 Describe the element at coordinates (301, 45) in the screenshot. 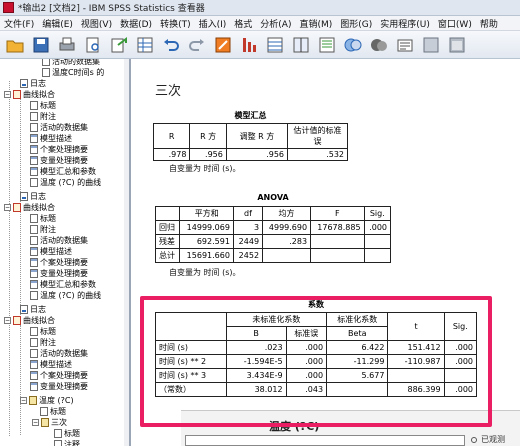

I see `split-file-icon` at that location.